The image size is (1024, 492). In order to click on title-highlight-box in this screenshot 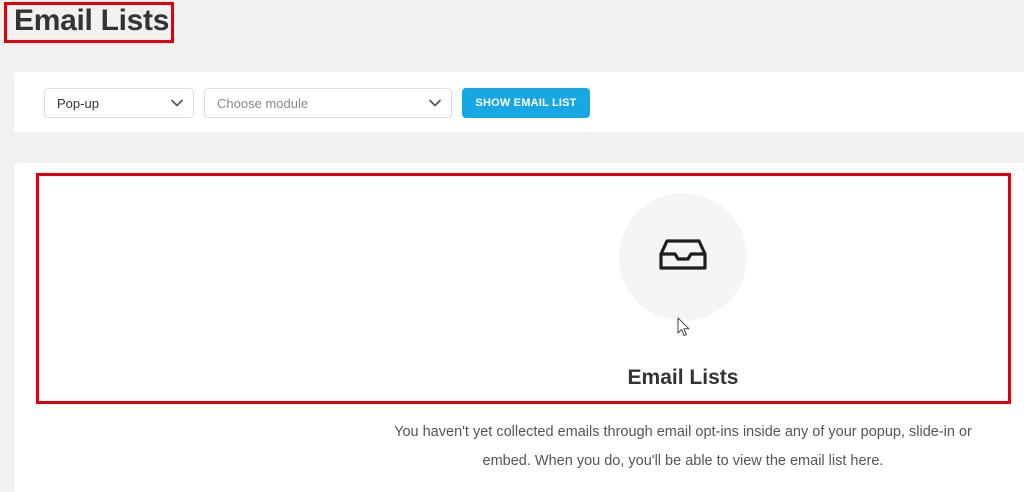, I will do `click(89, 22)`.